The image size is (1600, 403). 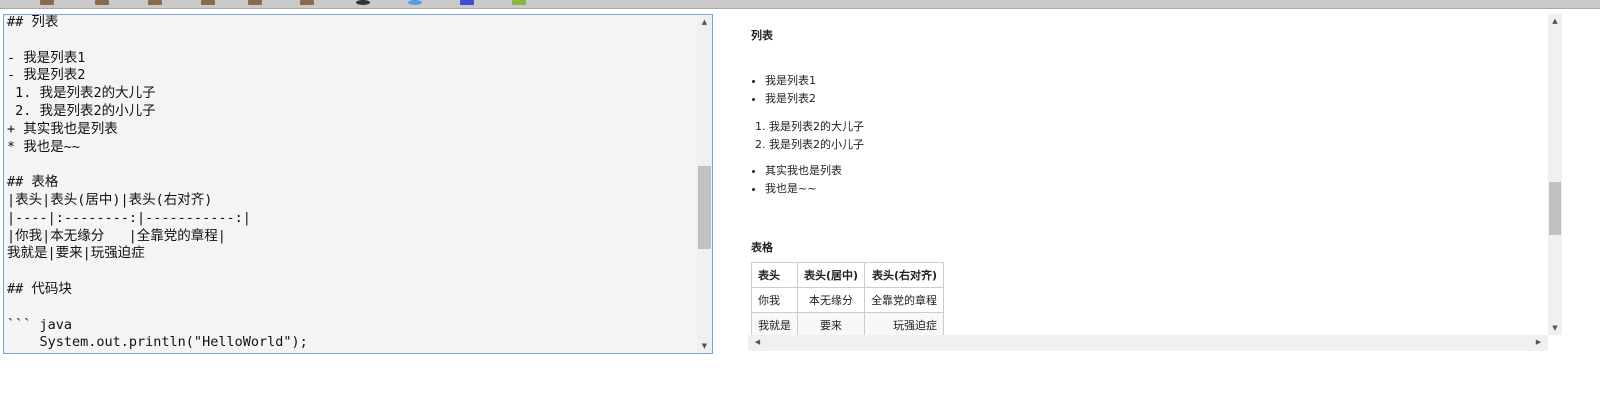 I want to click on editor-line: |----|:--------:|-----------:|, so click(x=129, y=217).